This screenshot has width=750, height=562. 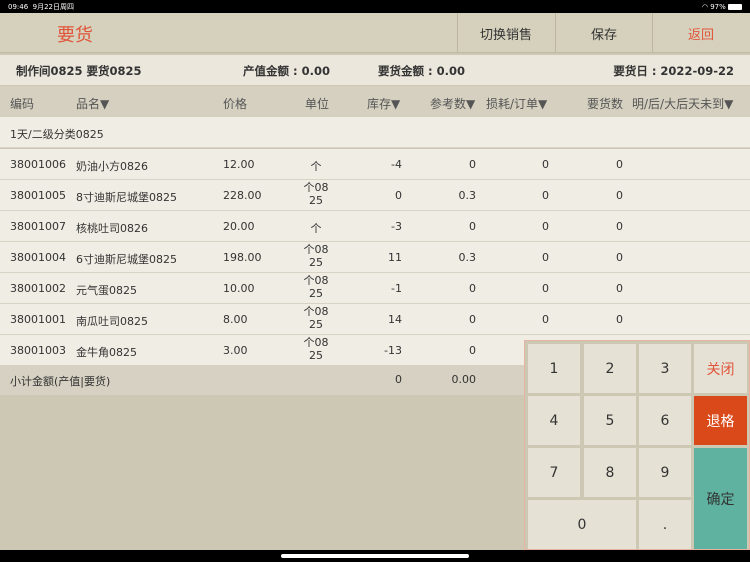 What do you see at coordinates (112, 228) in the screenshot?
I see `cell-name: 核桃吐司0826` at bounding box center [112, 228].